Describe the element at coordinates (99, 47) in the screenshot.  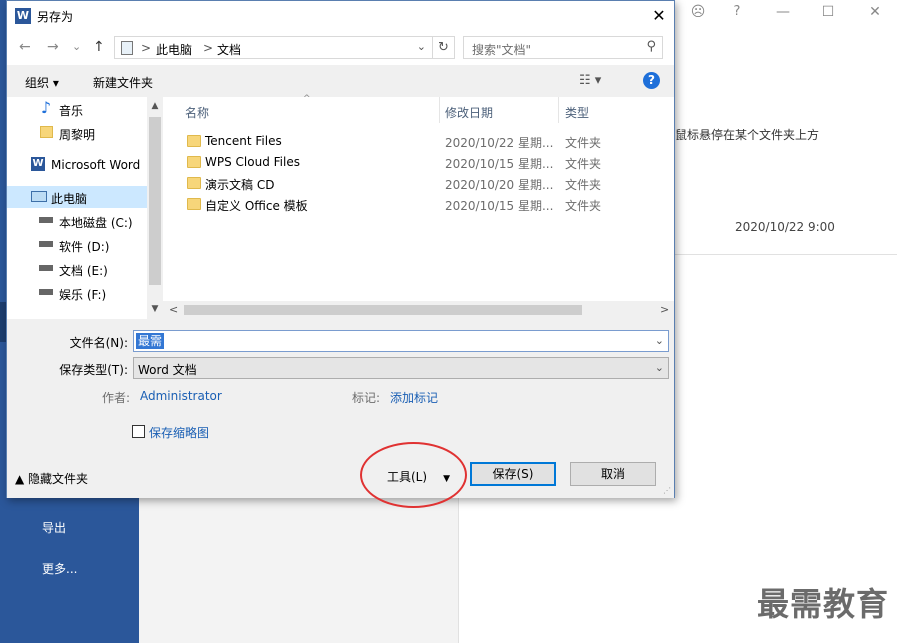
I see `up-icon: ↑` at that location.